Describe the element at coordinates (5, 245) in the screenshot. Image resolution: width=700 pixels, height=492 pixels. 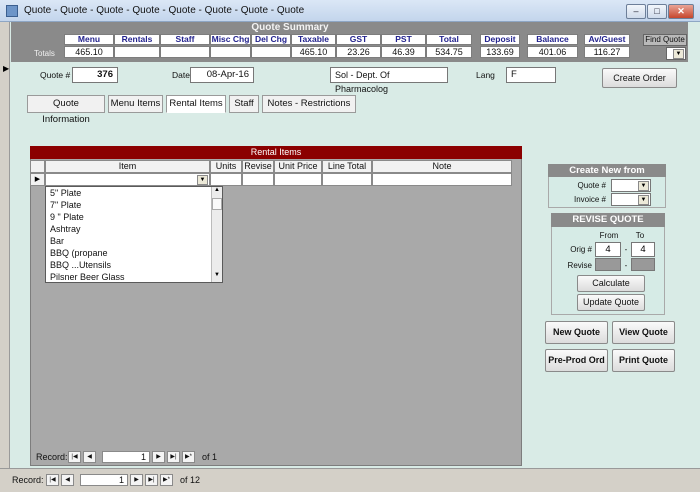
I see `record-selector` at that location.